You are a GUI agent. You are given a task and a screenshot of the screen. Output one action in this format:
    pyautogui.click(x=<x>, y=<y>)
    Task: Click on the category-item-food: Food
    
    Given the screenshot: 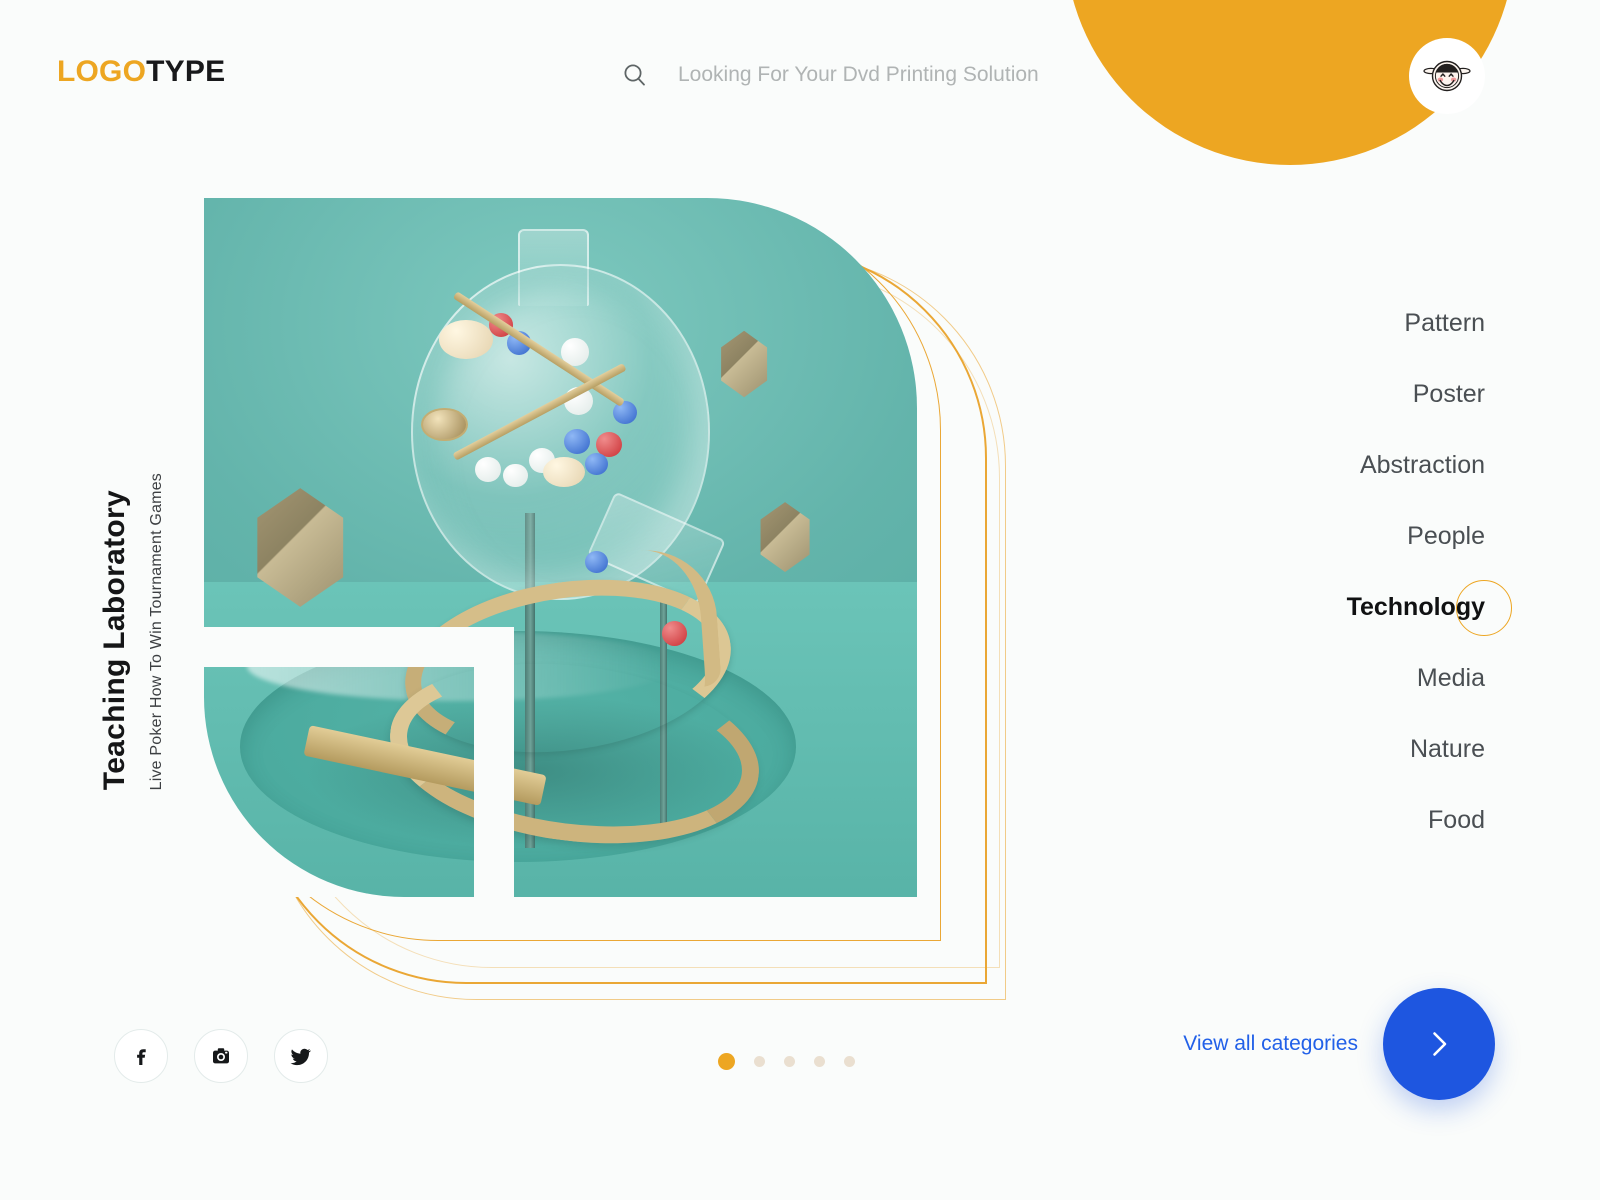 What is the action you would take?
    pyautogui.click(x=1456, y=820)
    